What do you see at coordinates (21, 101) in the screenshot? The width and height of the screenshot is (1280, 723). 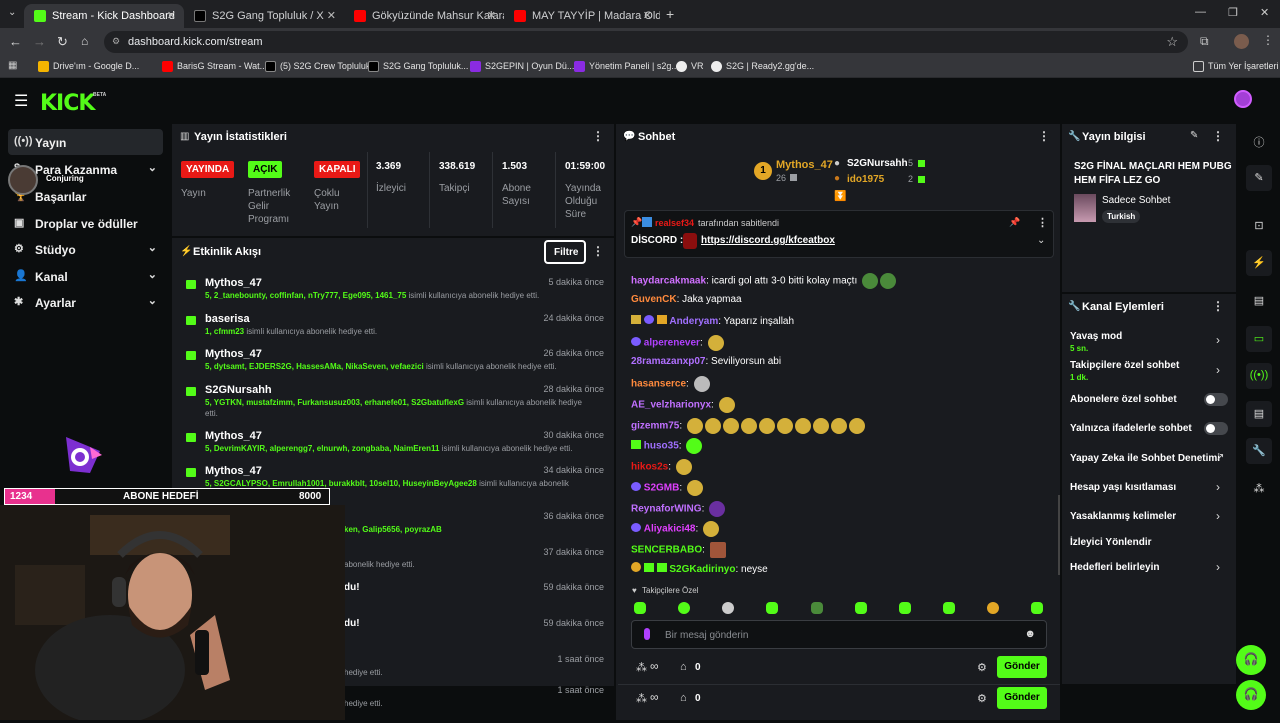 I see `hamburger-menu-icon: ☰` at bounding box center [21, 101].